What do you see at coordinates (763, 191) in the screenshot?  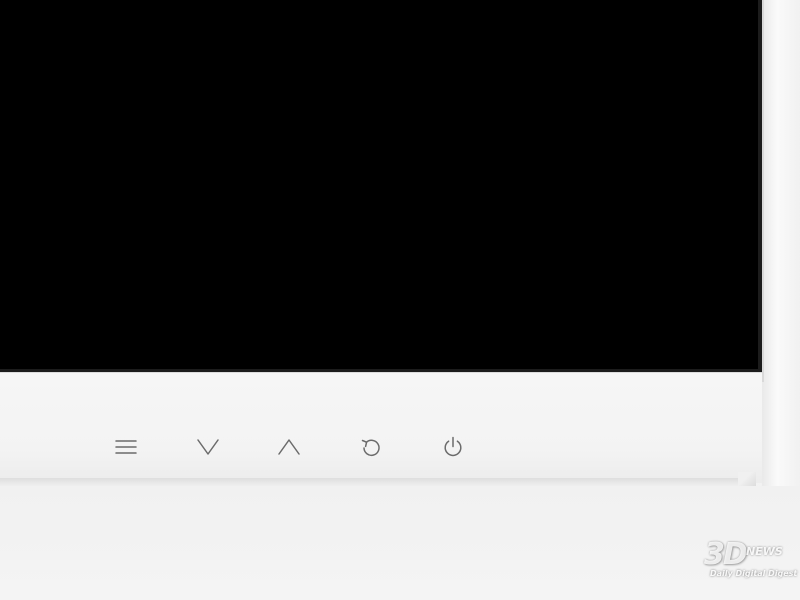 I see `monitor-side-edge` at bounding box center [763, 191].